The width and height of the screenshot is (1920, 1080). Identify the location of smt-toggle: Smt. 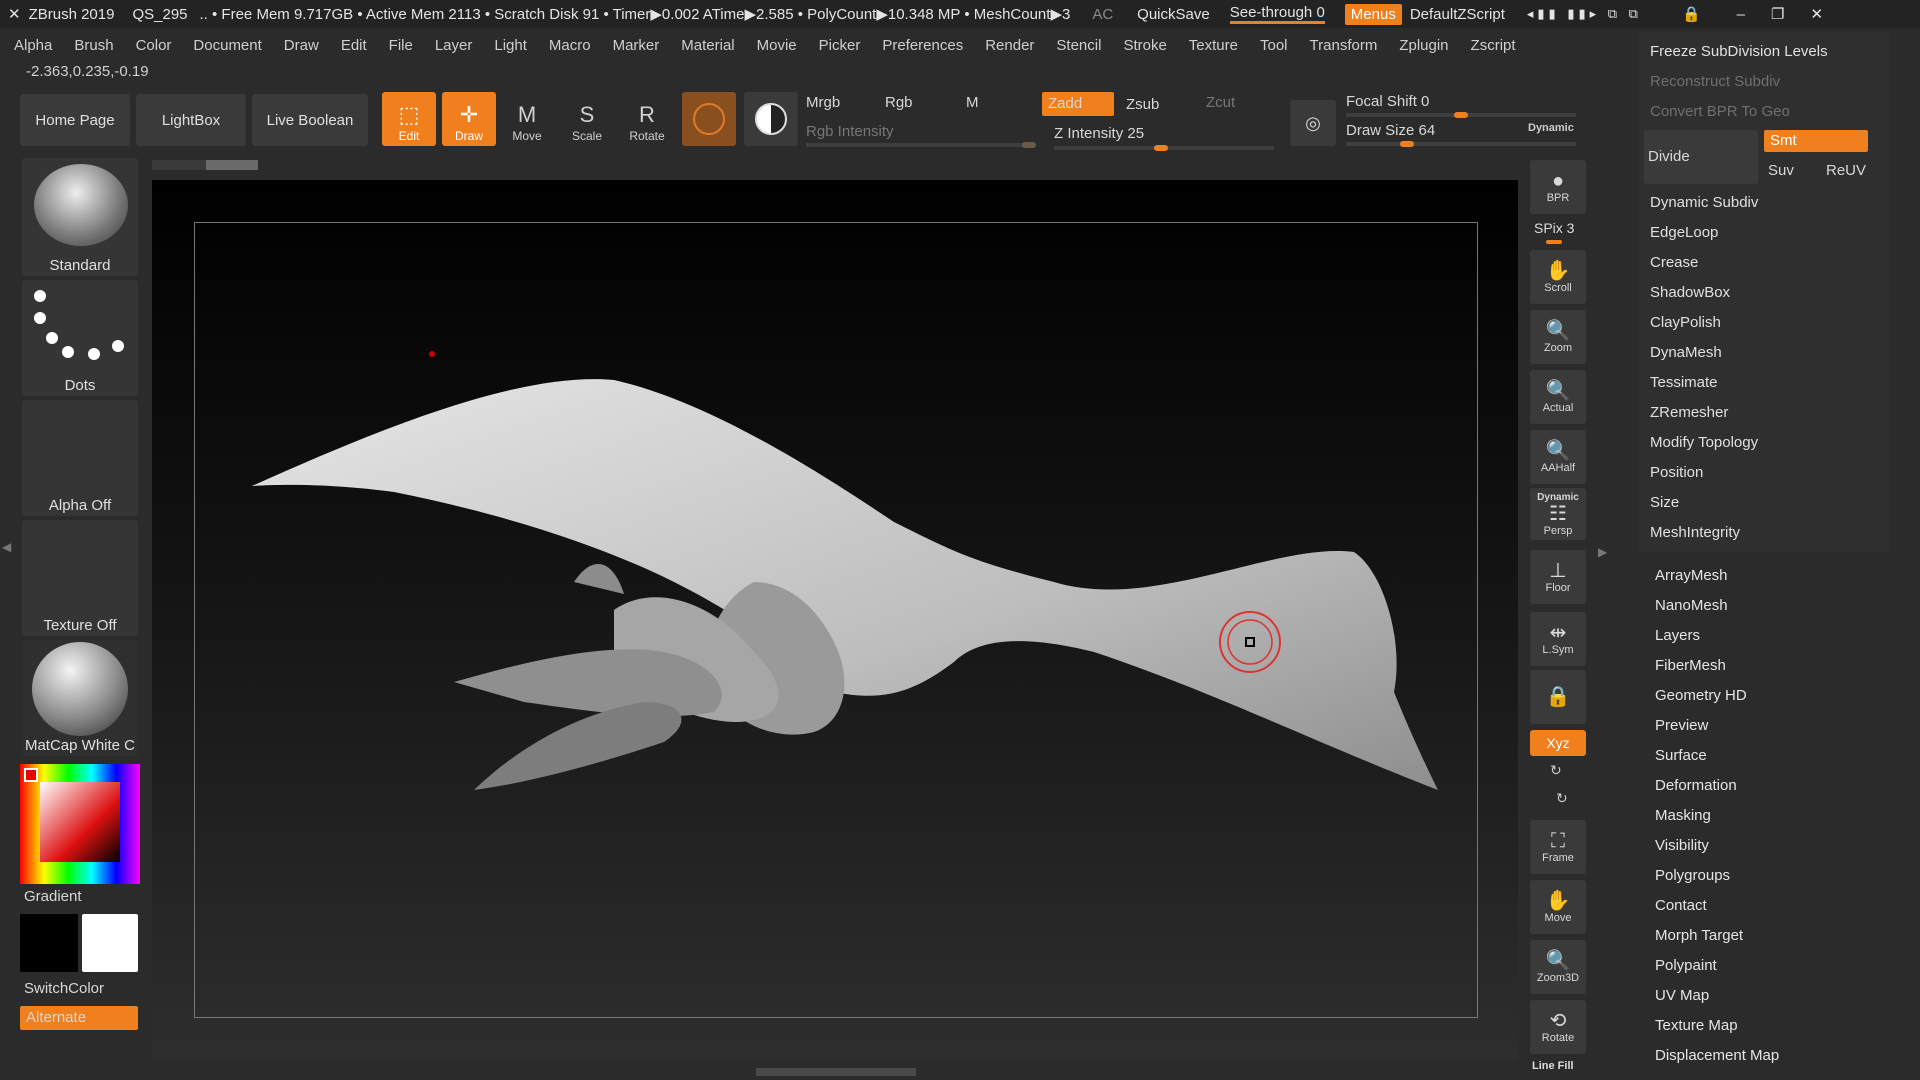
(1816, 141).